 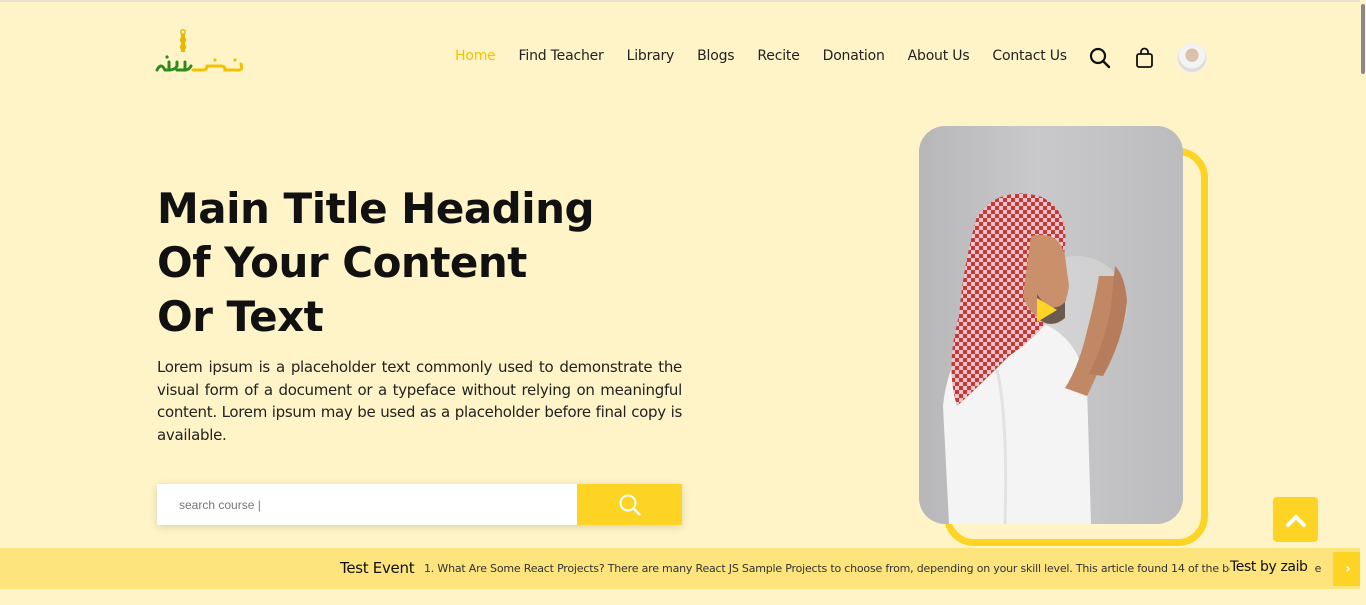 I want to click on nav-recite: Recite, so click(x=778, y=56).